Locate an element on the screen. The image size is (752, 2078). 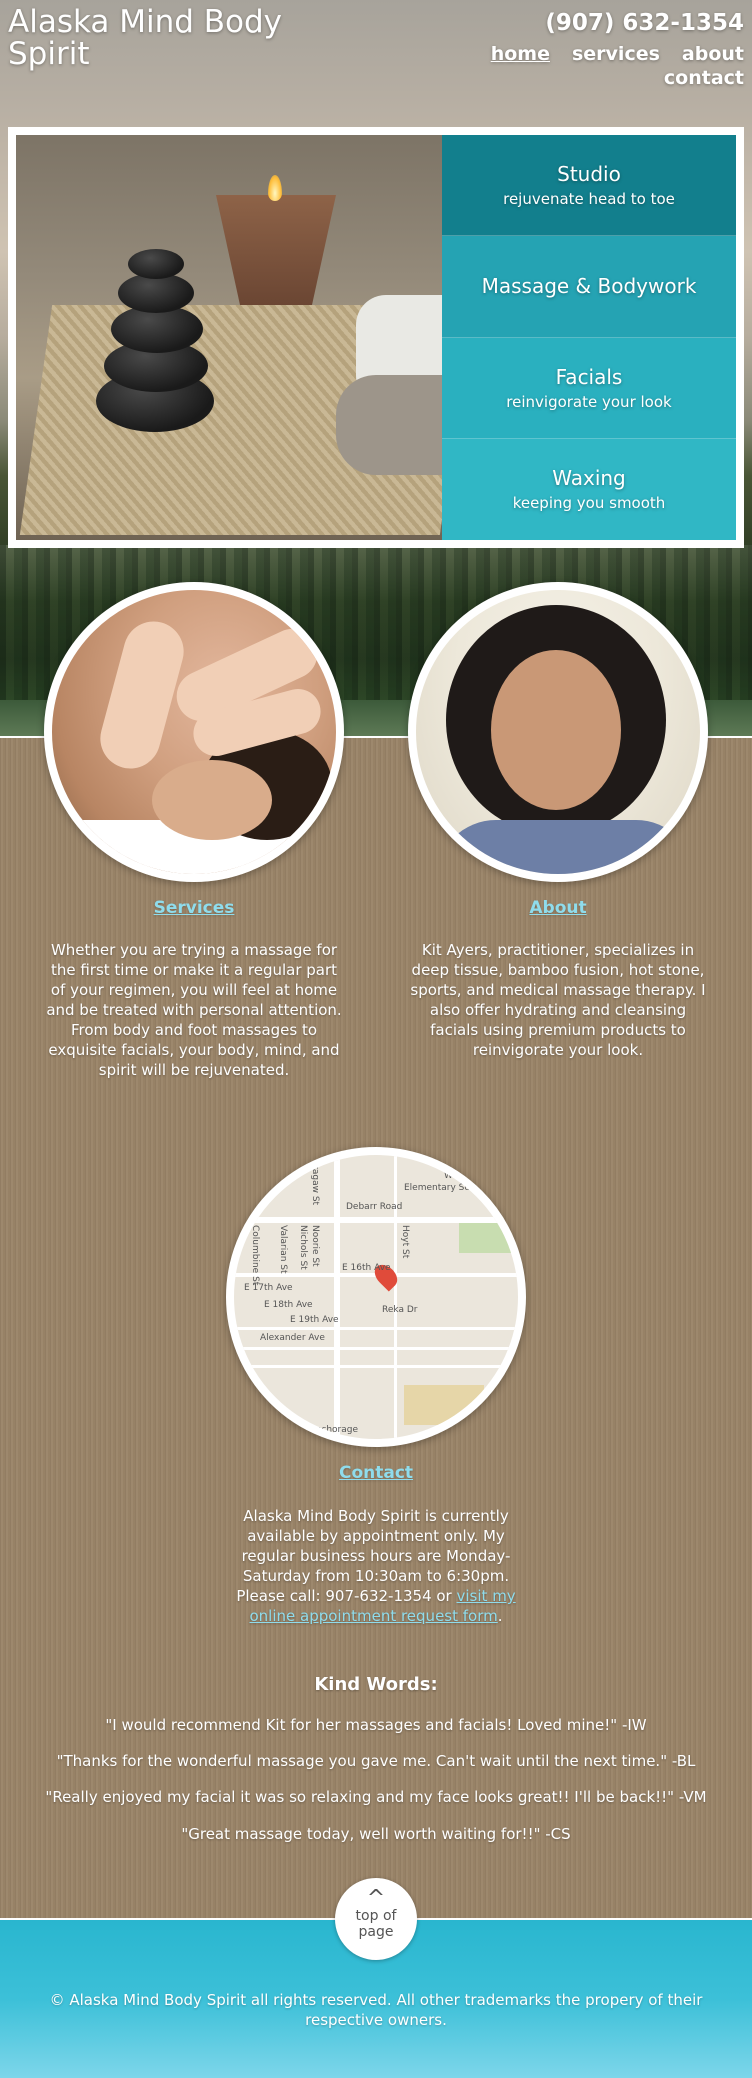
flame-image is located at coordinates (275, 188).